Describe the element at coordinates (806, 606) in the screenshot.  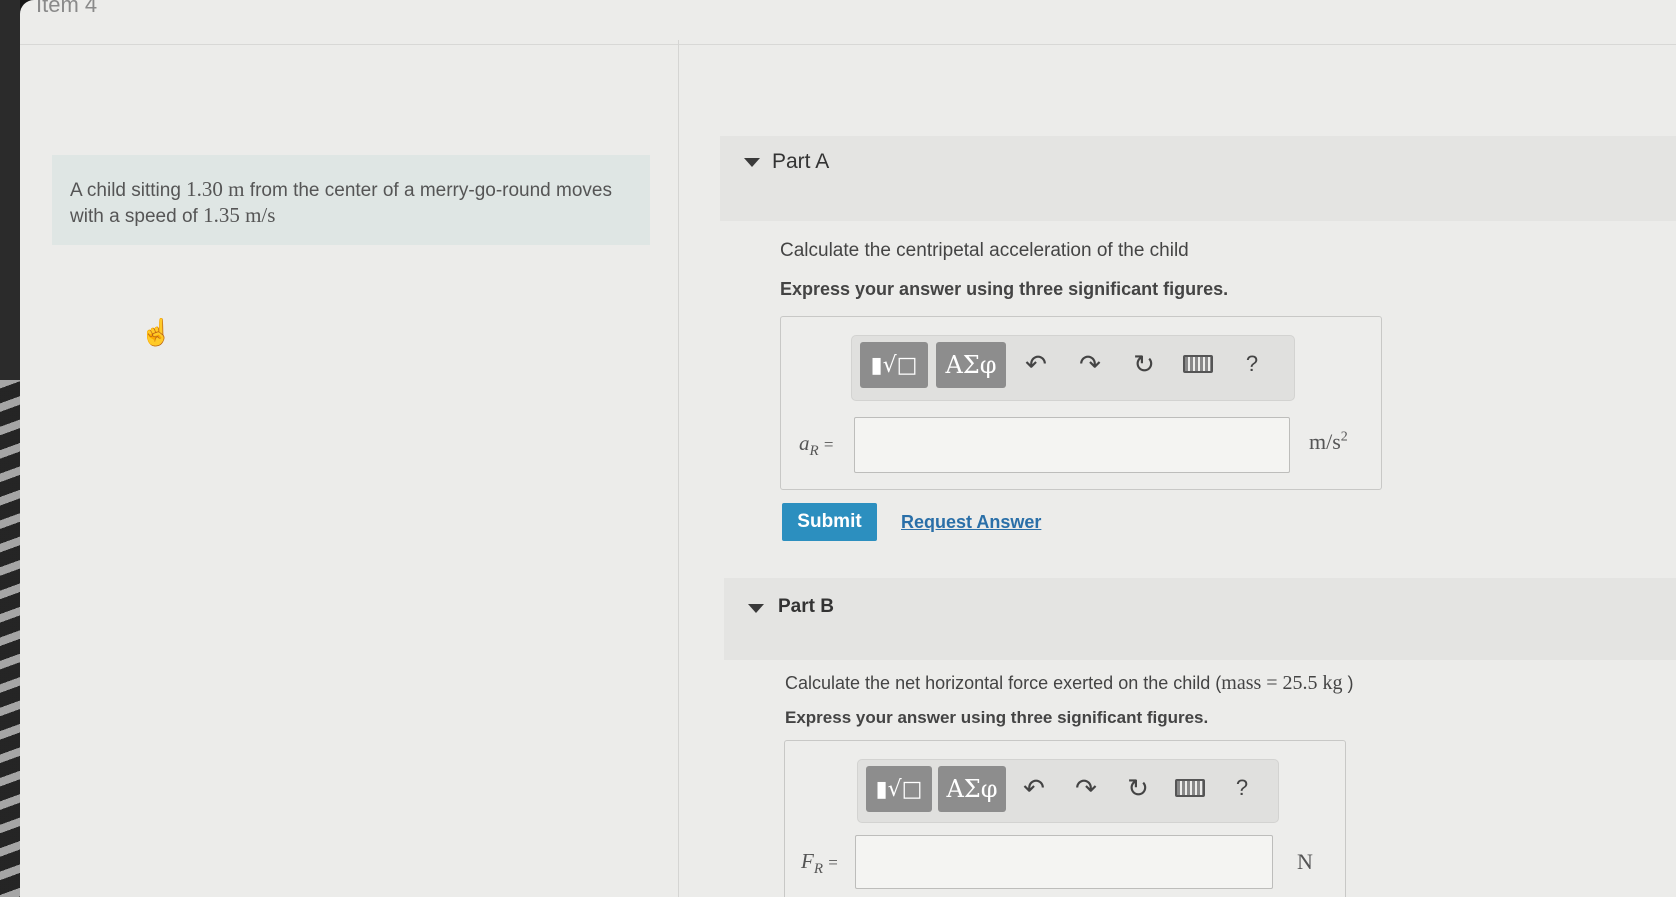
I see `part-b-title: Part B` at that location.